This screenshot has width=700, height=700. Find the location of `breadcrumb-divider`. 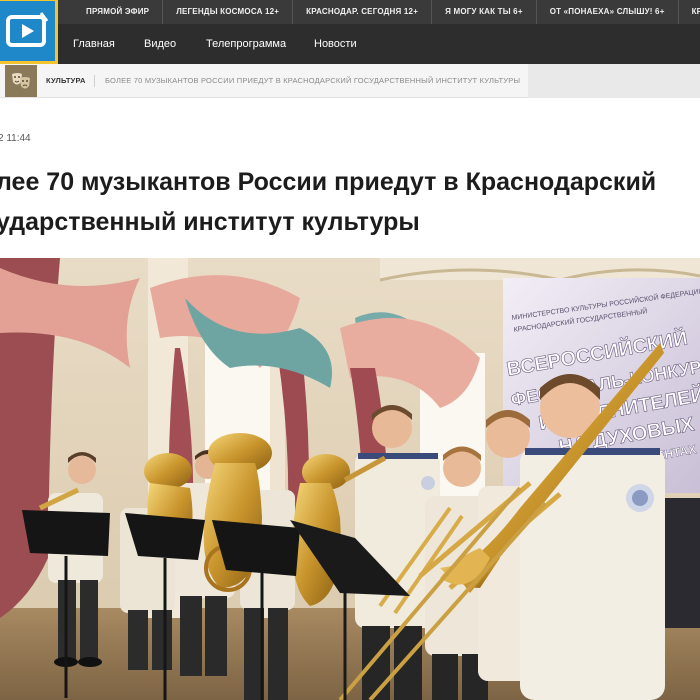

breadcrumb-divider is located at coordinates (94, 81).